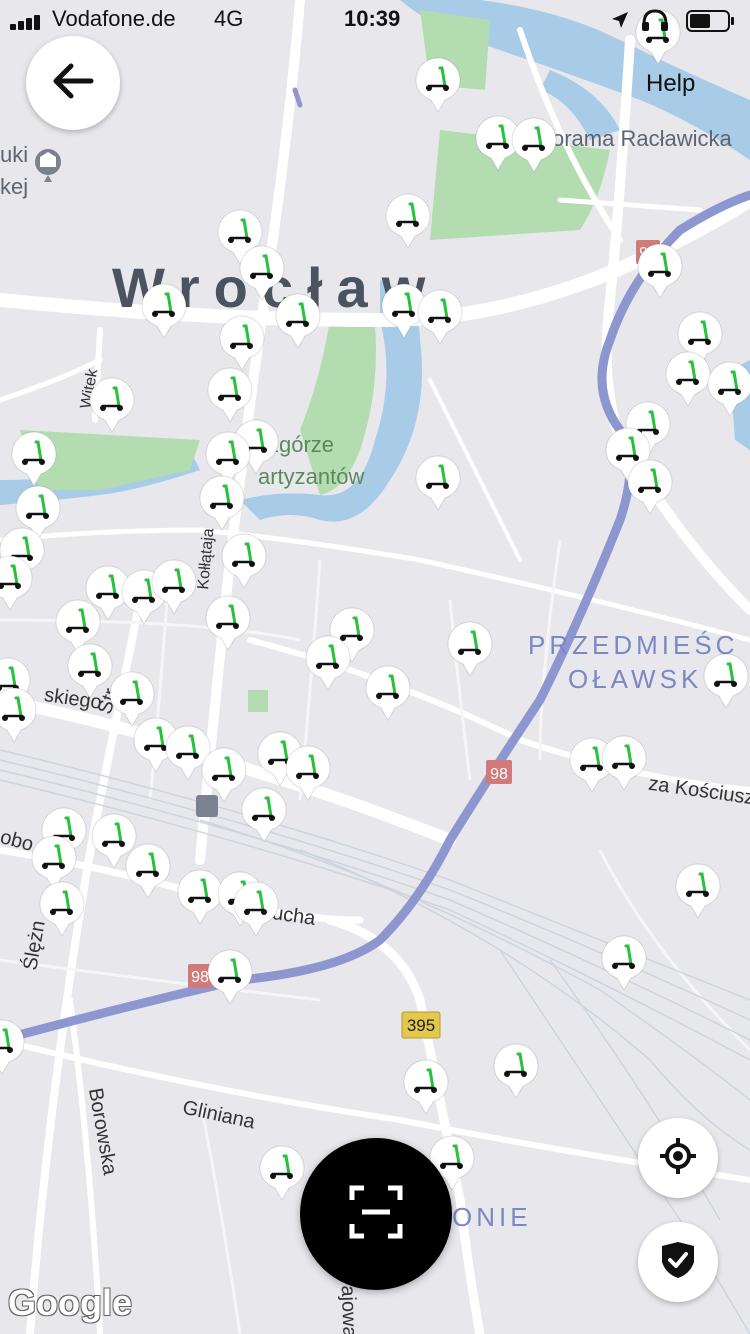 This screenshot has height=1334, width=750. I want to click on safety-button, so click(678, 1262).